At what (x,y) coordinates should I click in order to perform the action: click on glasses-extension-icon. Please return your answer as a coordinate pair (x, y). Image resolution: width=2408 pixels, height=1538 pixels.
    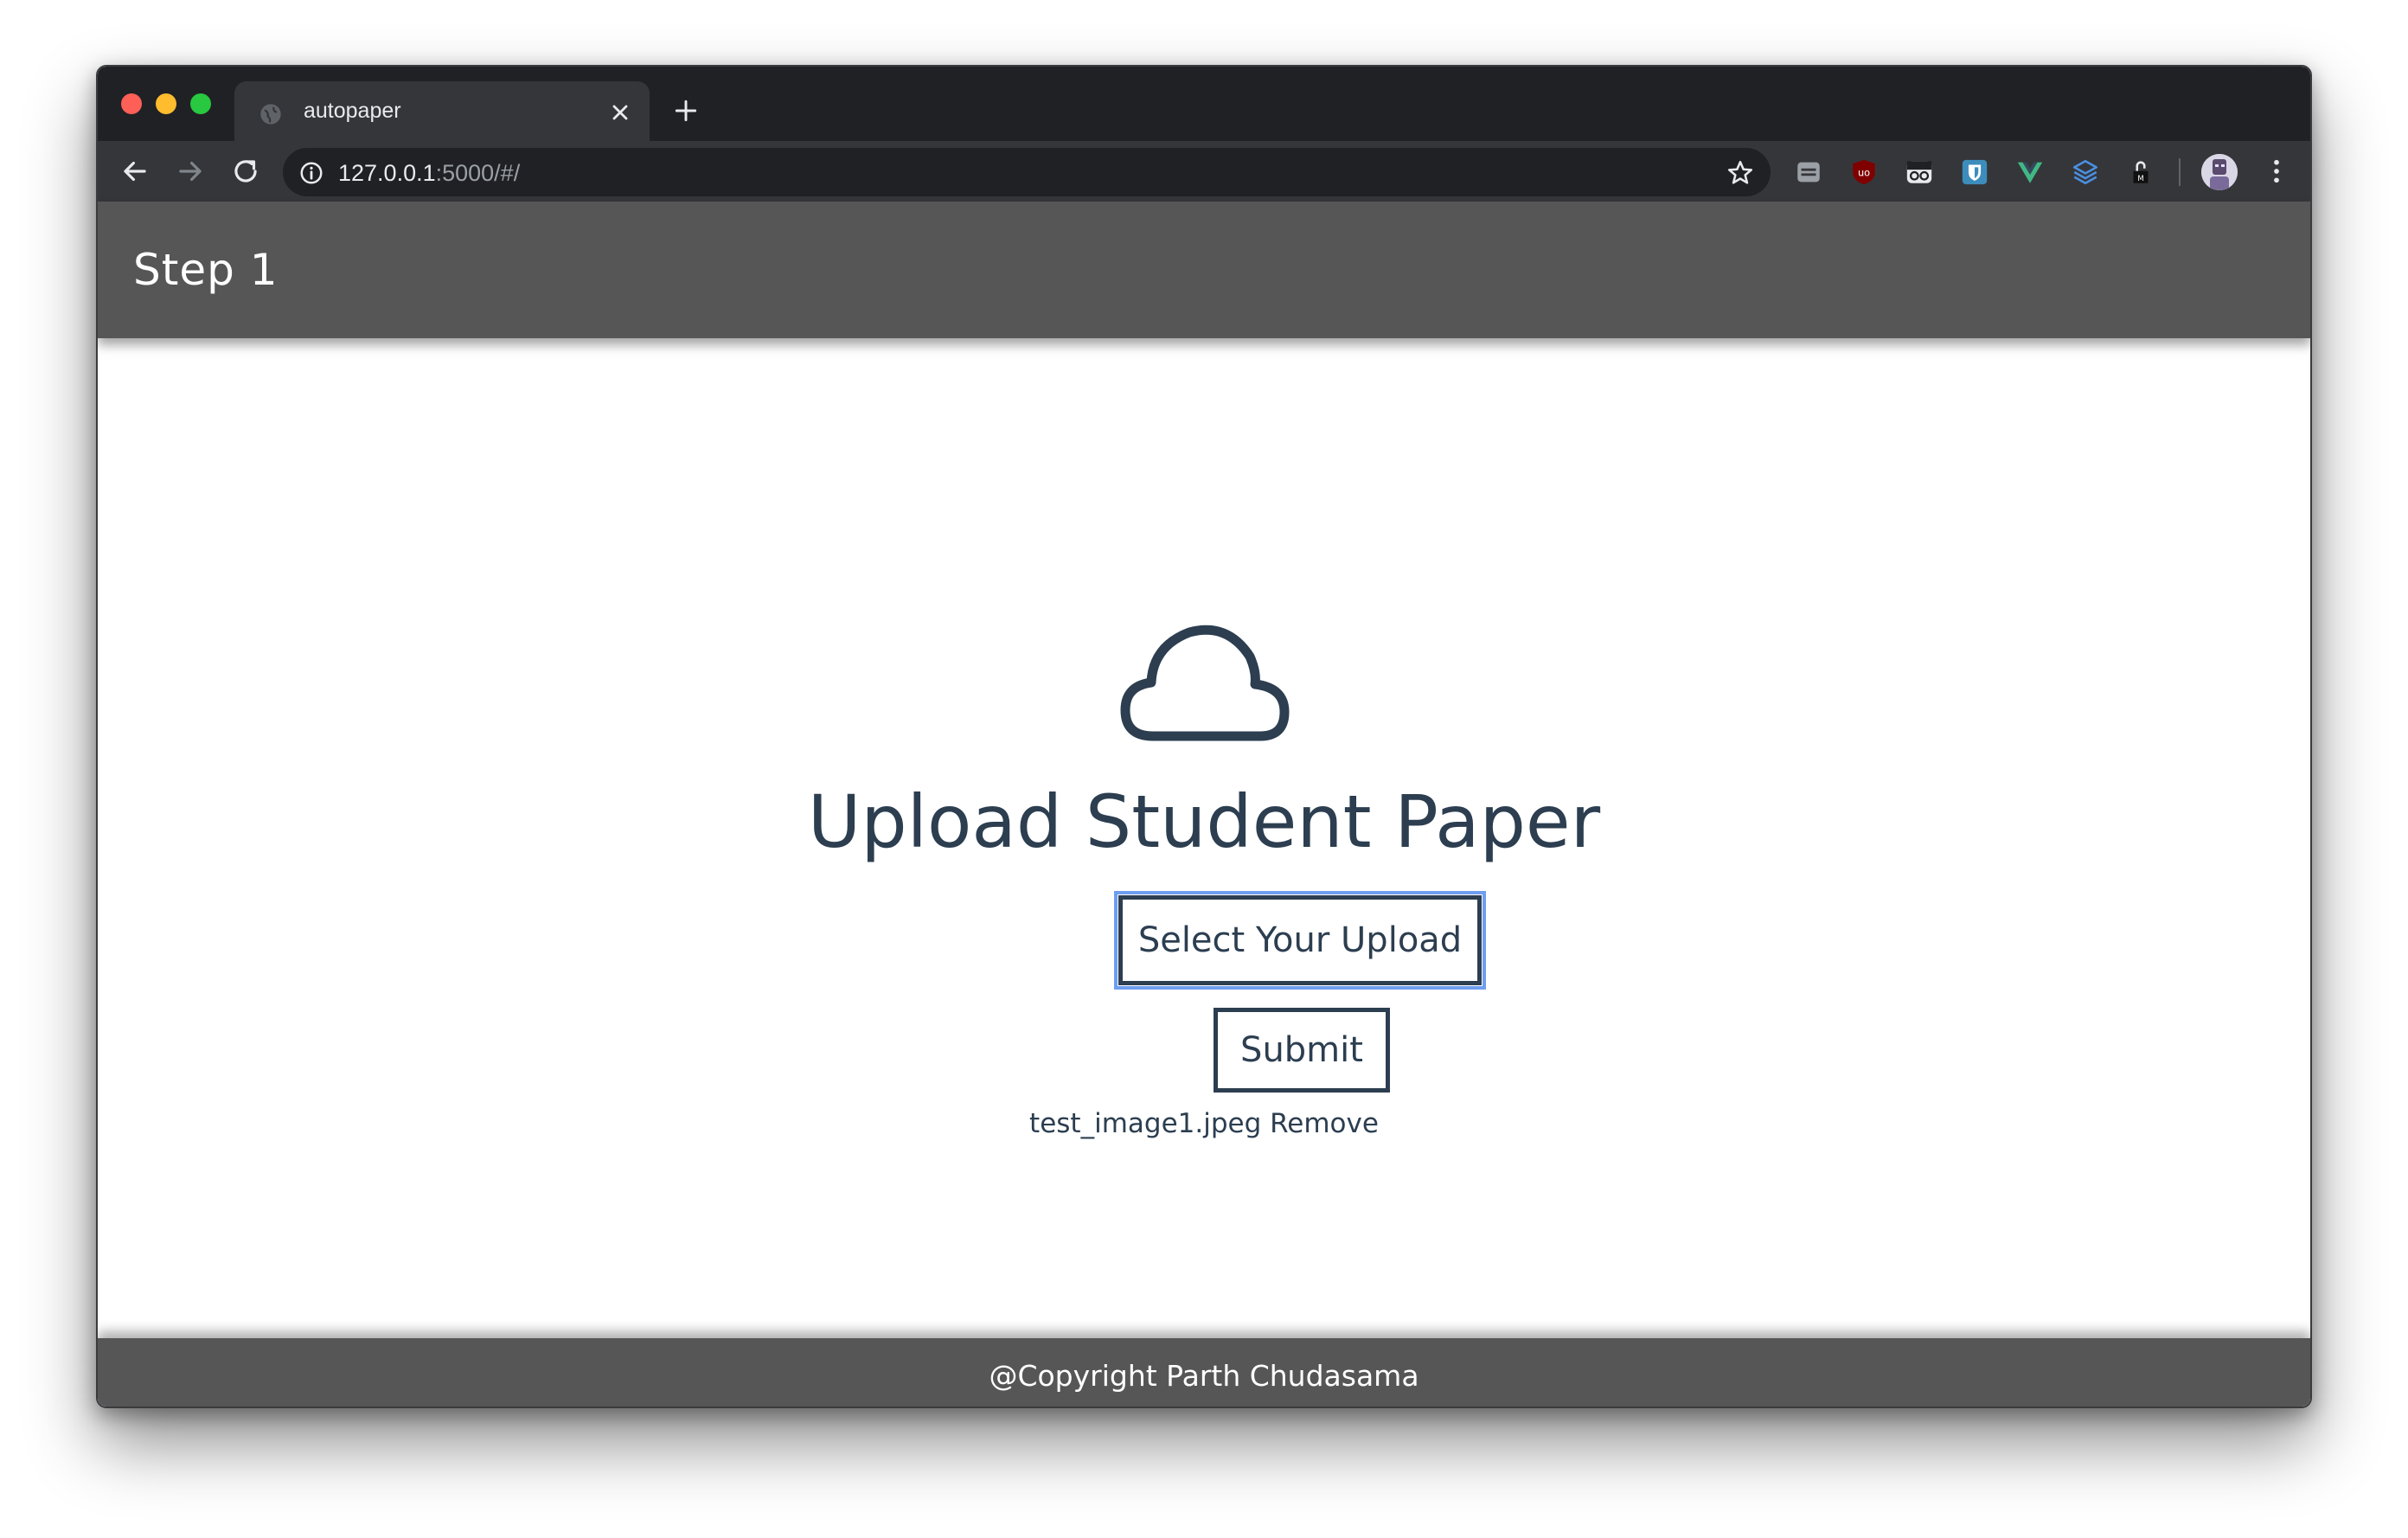
    Looking at the image, I should click on (1919, 172).